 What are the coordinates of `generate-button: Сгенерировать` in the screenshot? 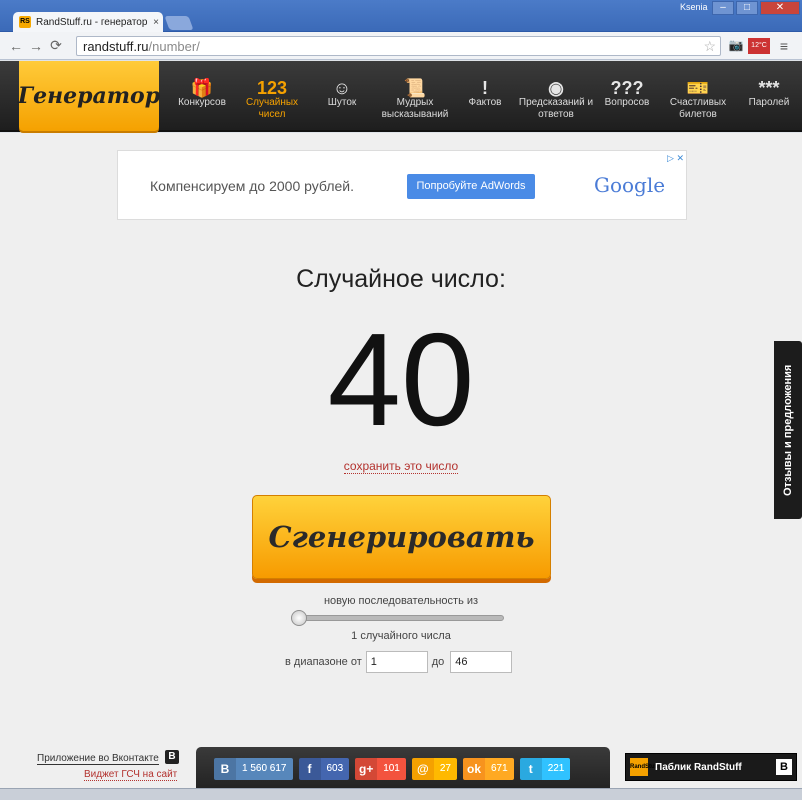 It's located at (401, 537).